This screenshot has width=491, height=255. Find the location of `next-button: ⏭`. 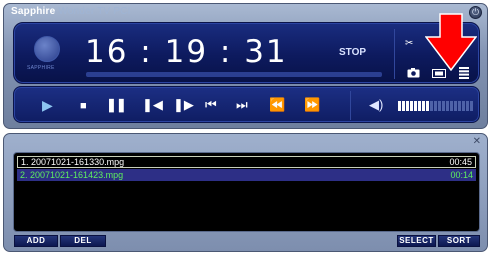

next-button: ⏭ is located at coordinates (242, 105).